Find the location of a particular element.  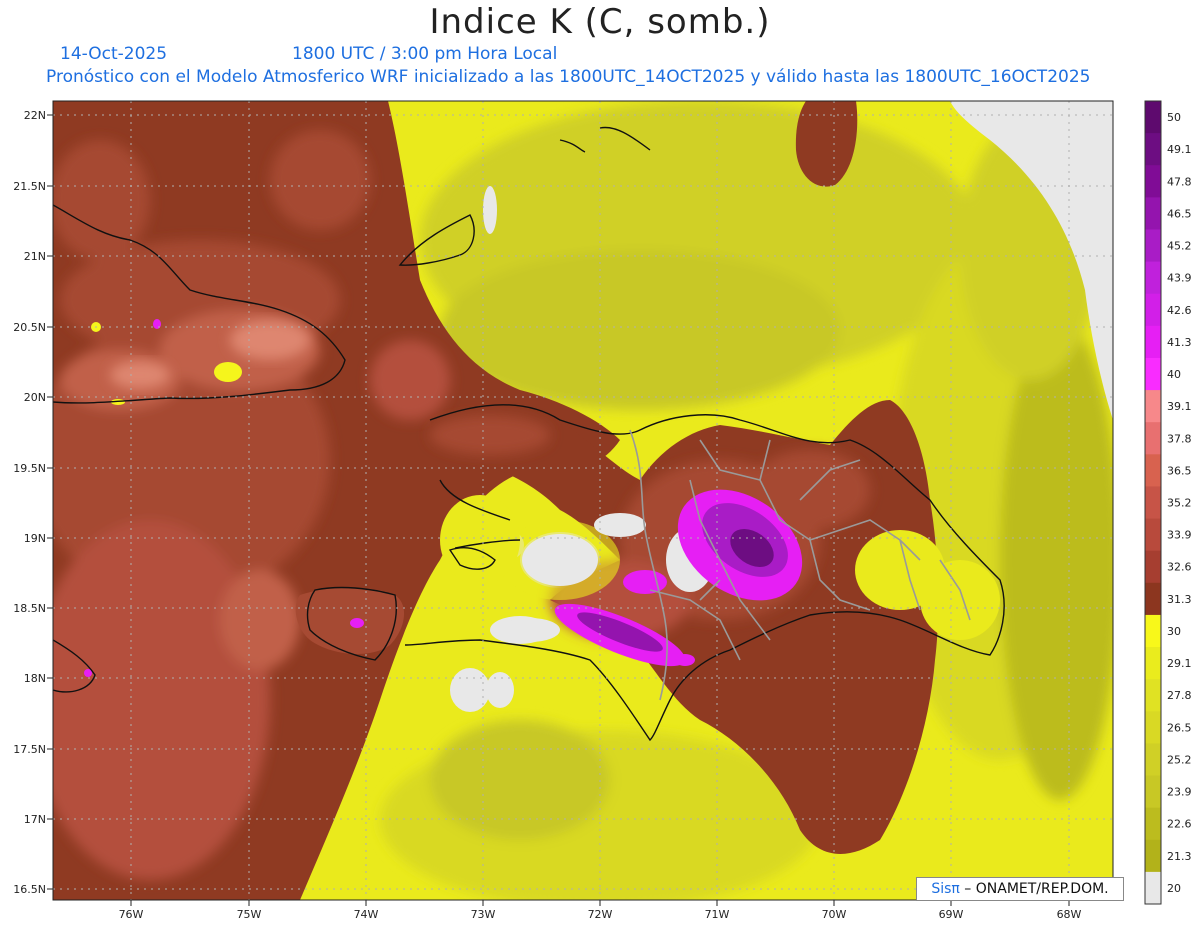

legend-label: 50 is located at coordinates (1174, 117).